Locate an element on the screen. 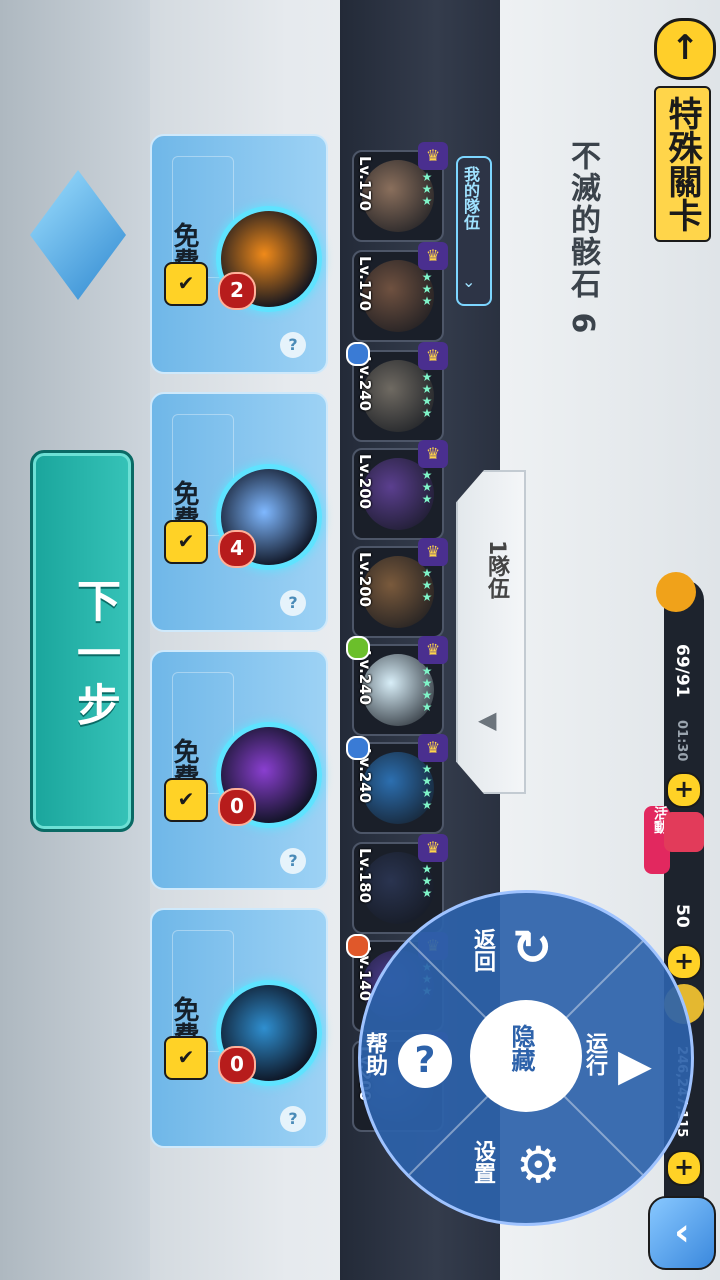 This screenshot has height=1280, width=720. radial-run-label: 运行 is located at coordinates (594, 1054).